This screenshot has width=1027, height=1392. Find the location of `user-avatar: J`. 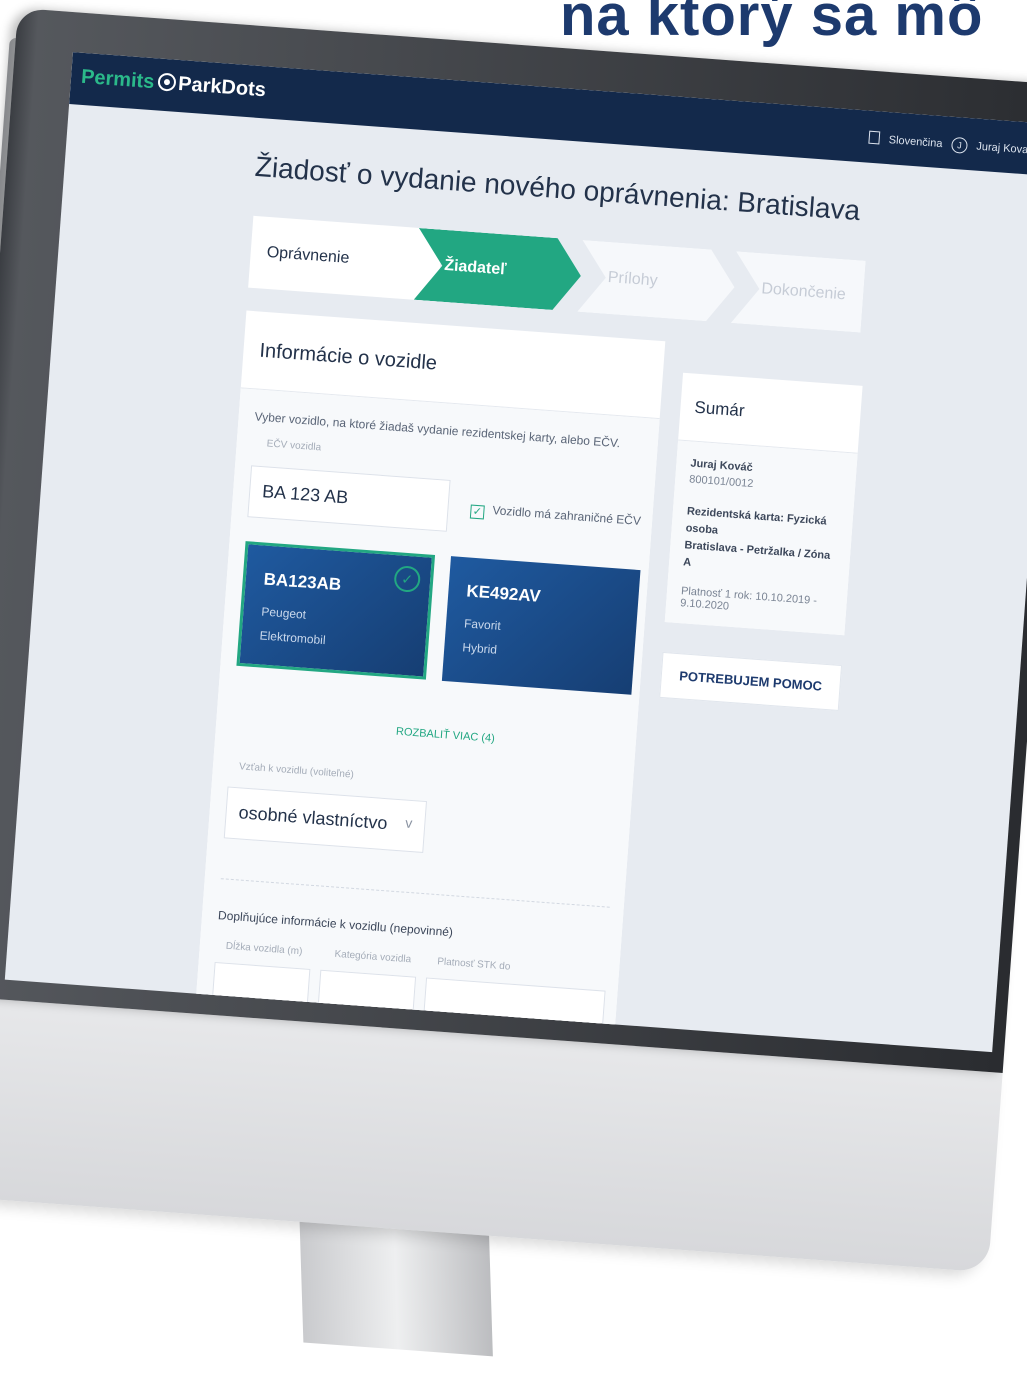

user-avatar: J is located at coordinates (959, 145).